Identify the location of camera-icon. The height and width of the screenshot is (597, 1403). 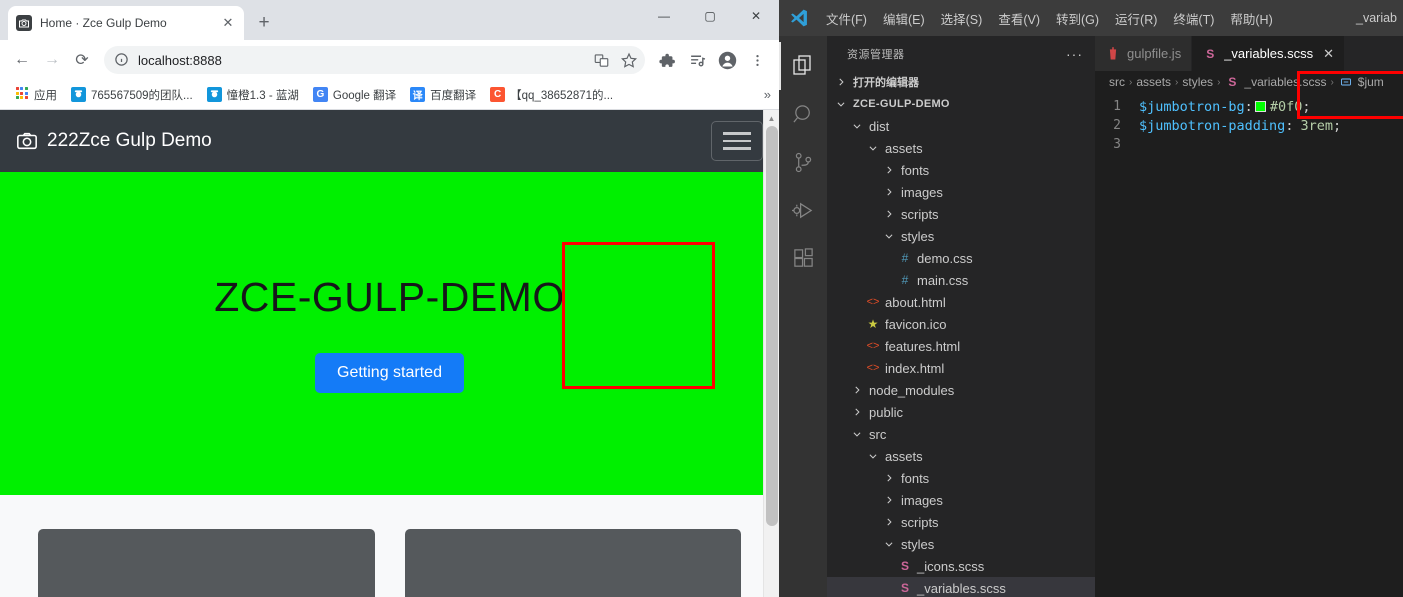
(27, 141).